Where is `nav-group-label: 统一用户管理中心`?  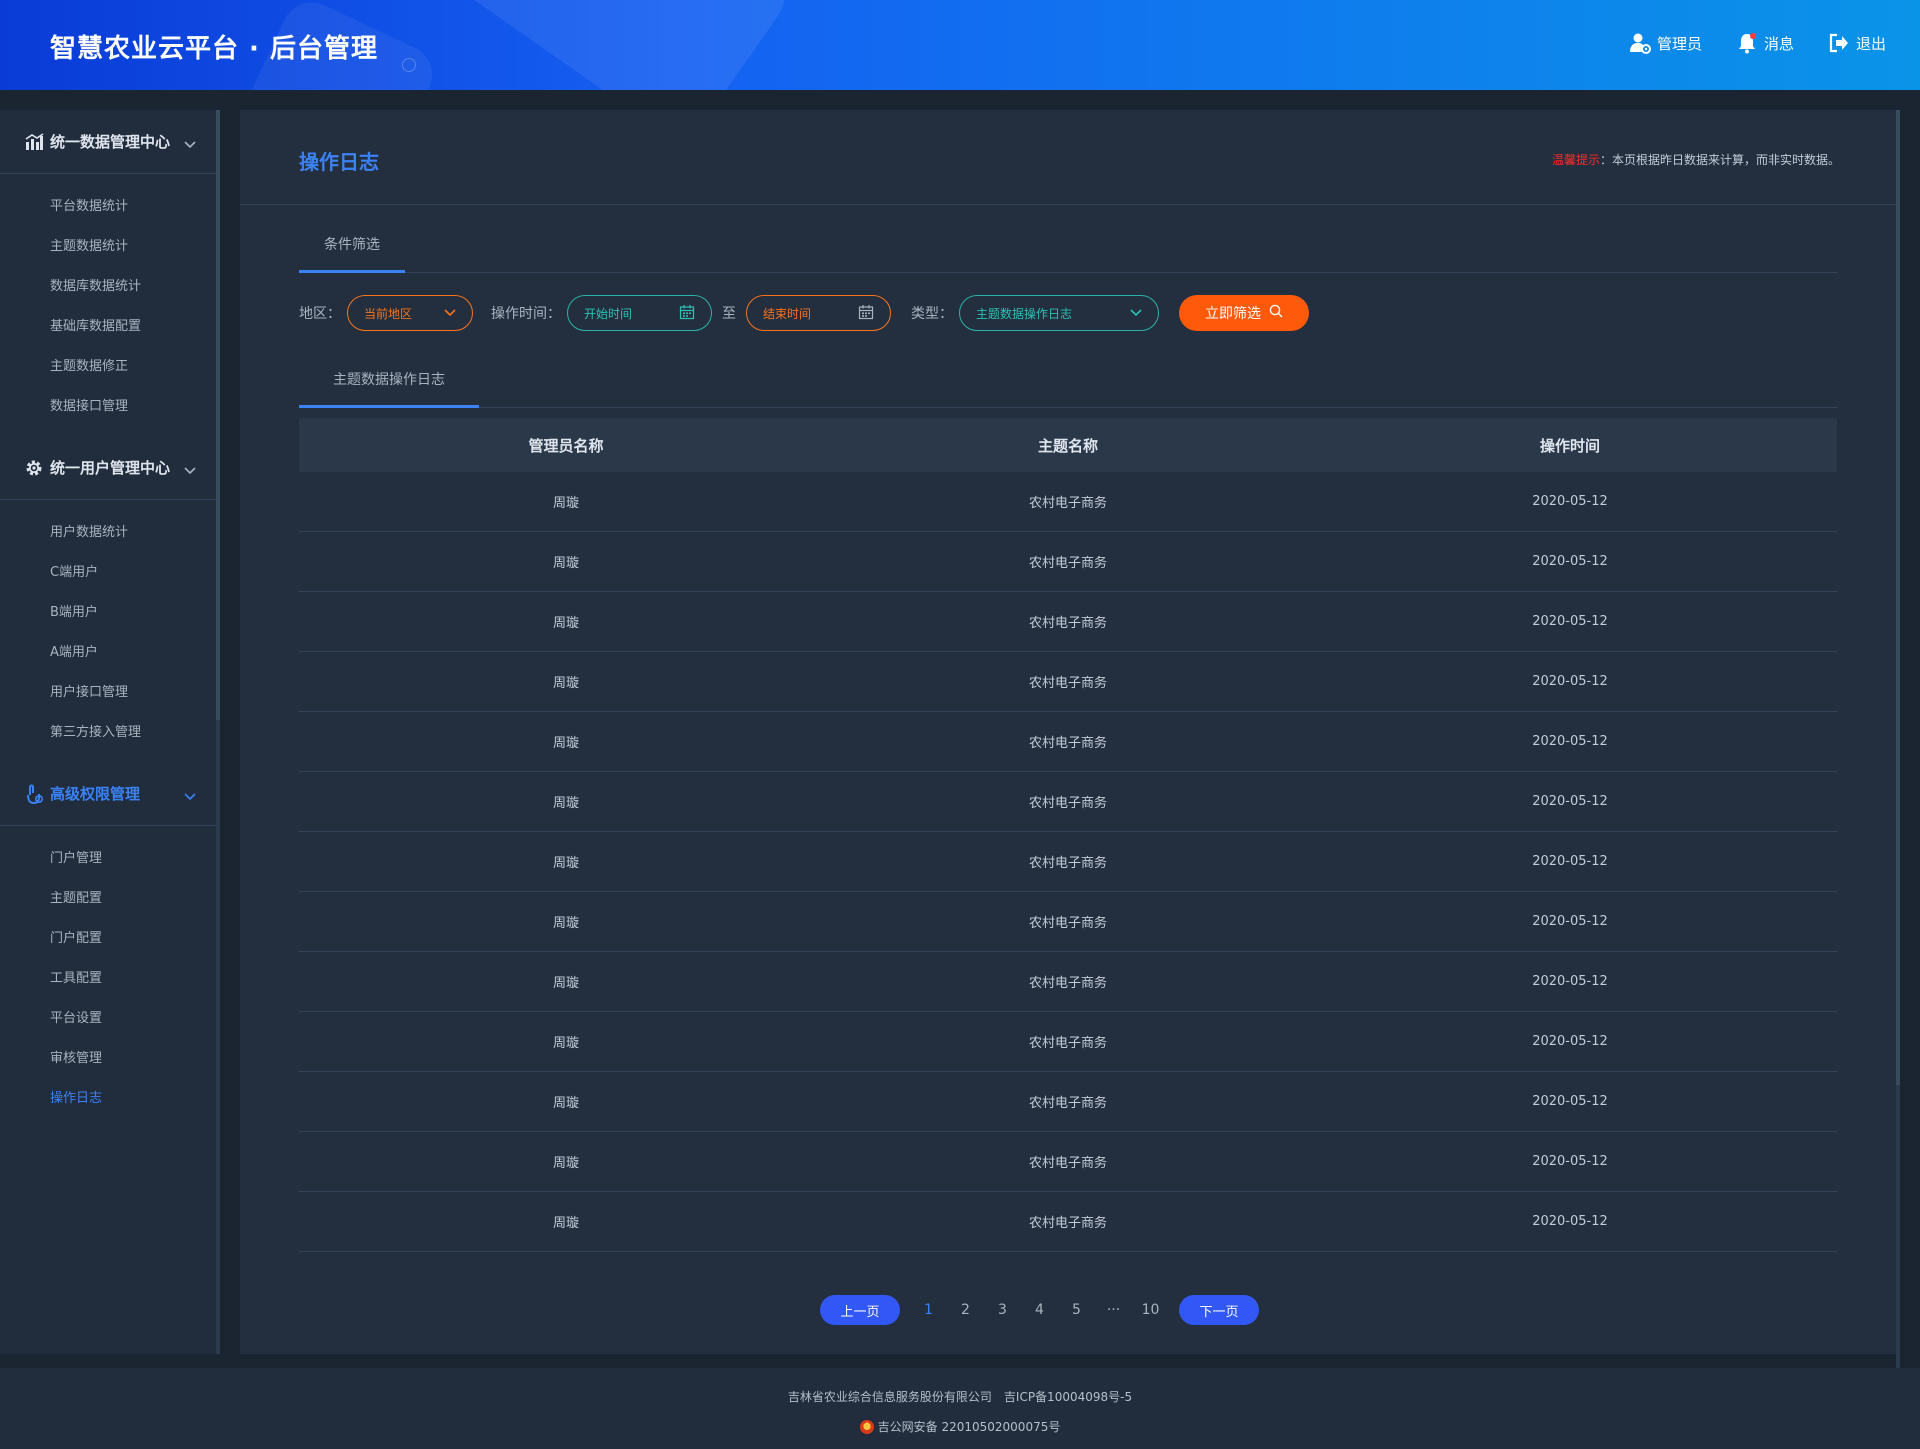
nav-group-label: 统一用户管理中心 is located at coordinates (110, 468).